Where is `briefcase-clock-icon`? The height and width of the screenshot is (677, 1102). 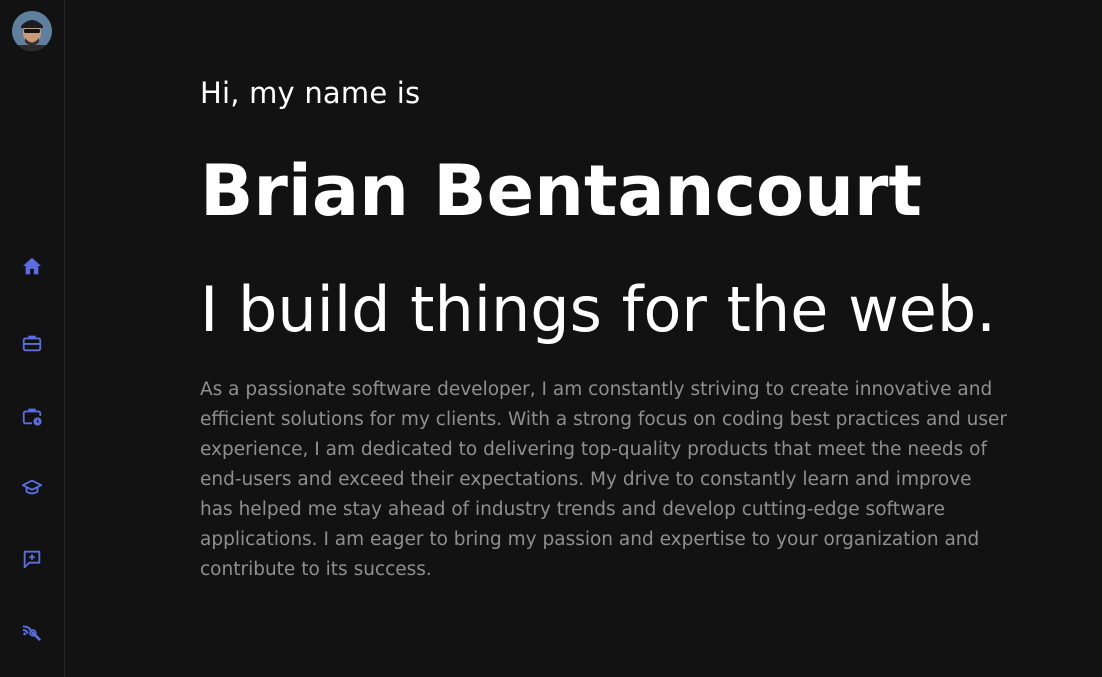
briefcase-clock-icon is located at coordinates (32, 417).